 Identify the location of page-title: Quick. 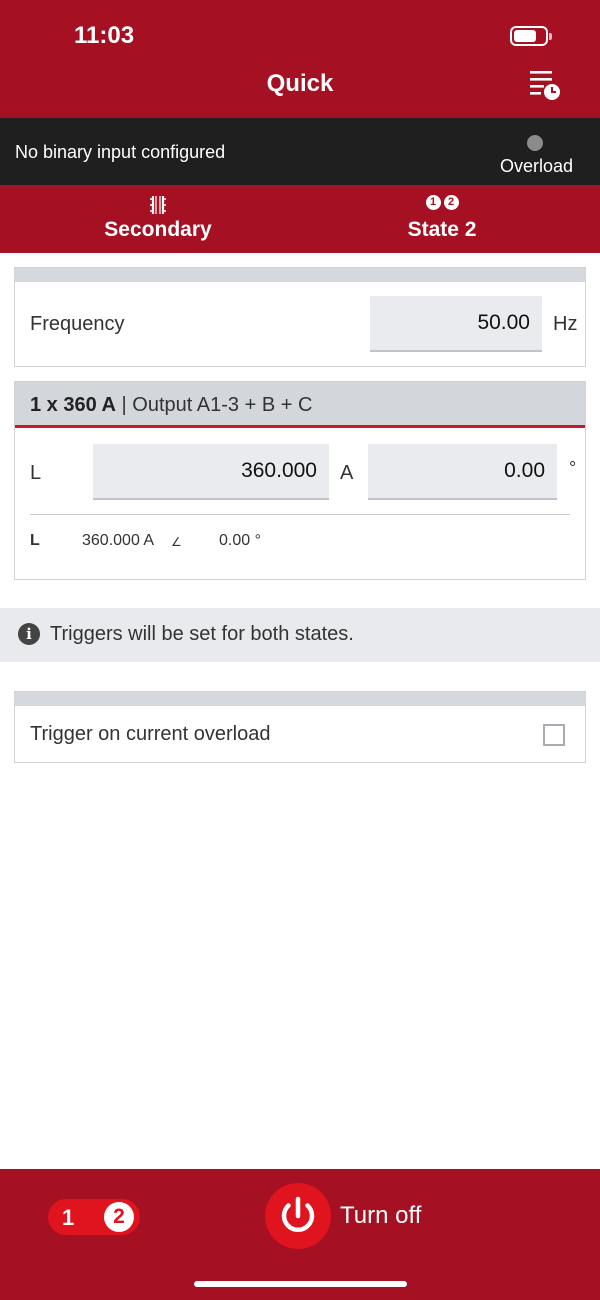
(300, 83).